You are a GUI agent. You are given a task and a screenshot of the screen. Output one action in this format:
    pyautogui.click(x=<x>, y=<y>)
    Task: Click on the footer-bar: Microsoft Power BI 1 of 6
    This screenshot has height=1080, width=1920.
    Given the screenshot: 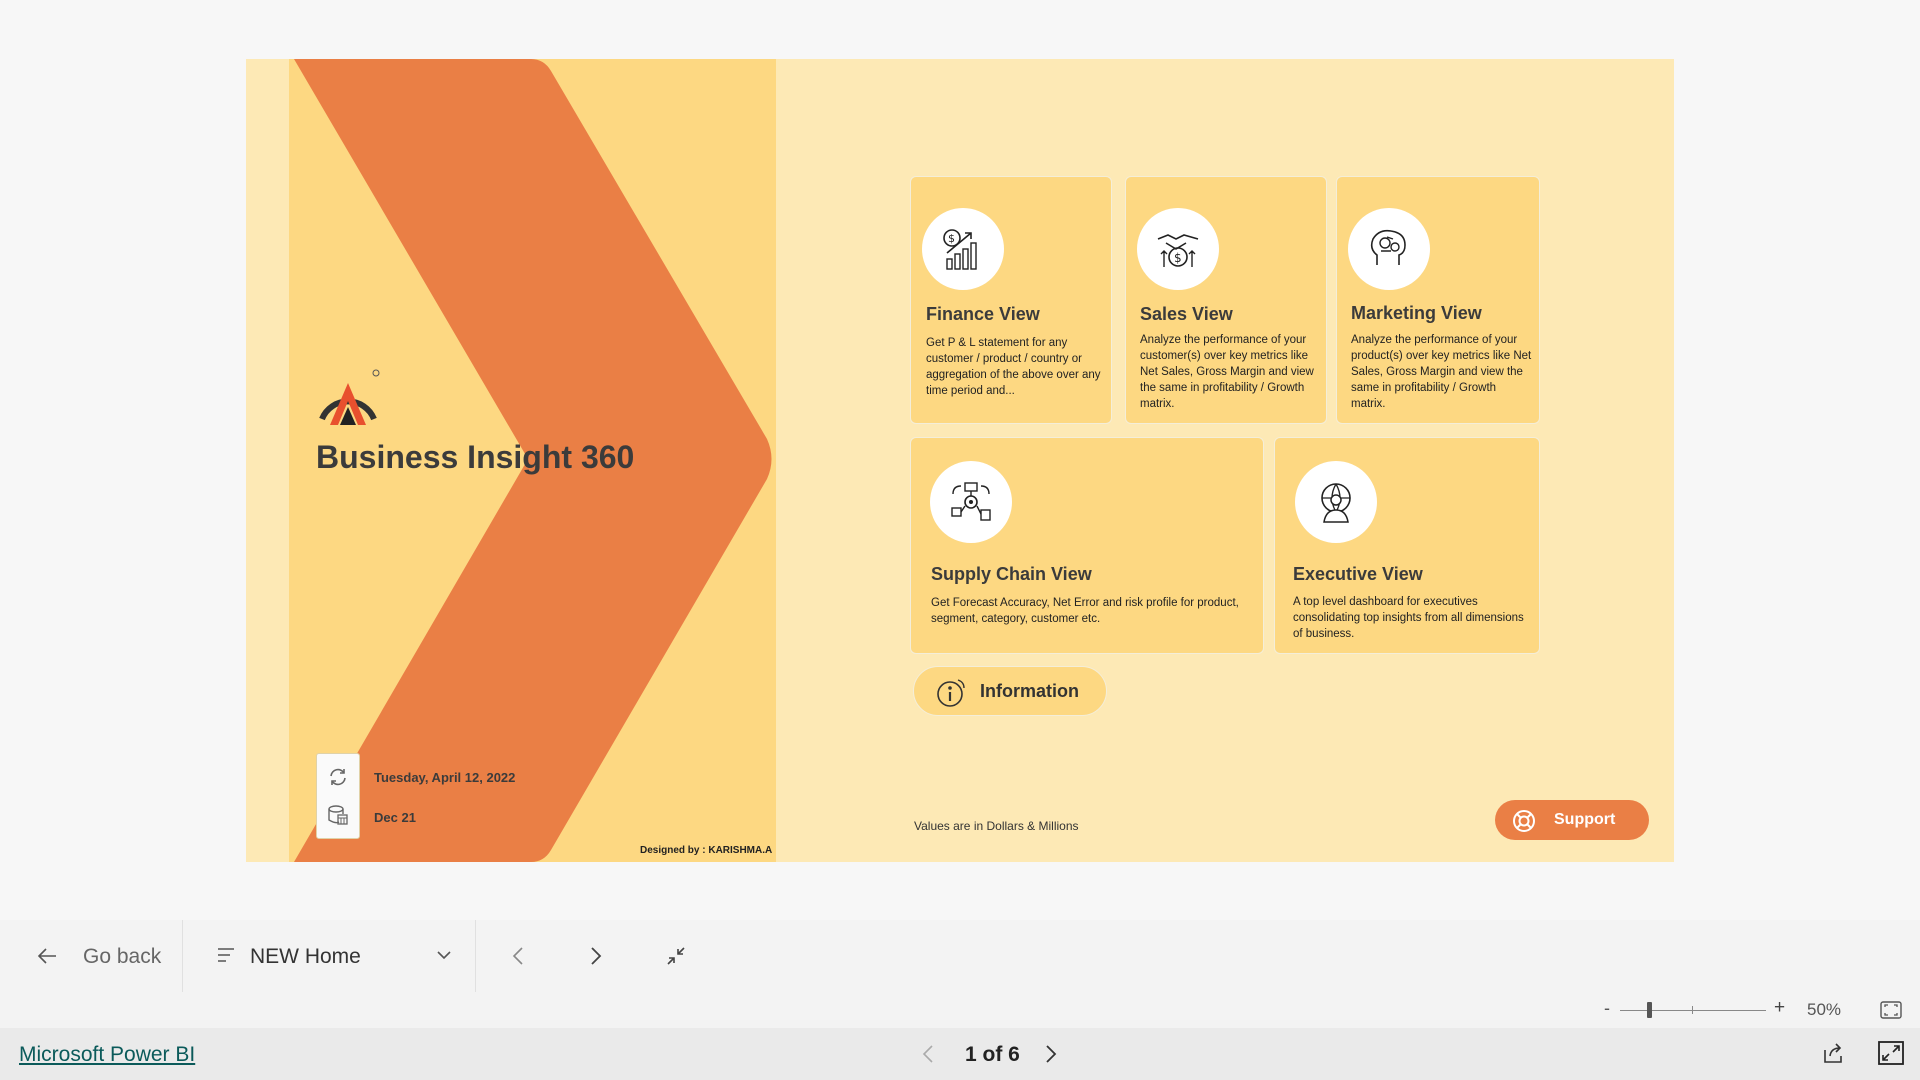 What is the action you would take?
    pyautogui.click(x=960, y=1054)
    